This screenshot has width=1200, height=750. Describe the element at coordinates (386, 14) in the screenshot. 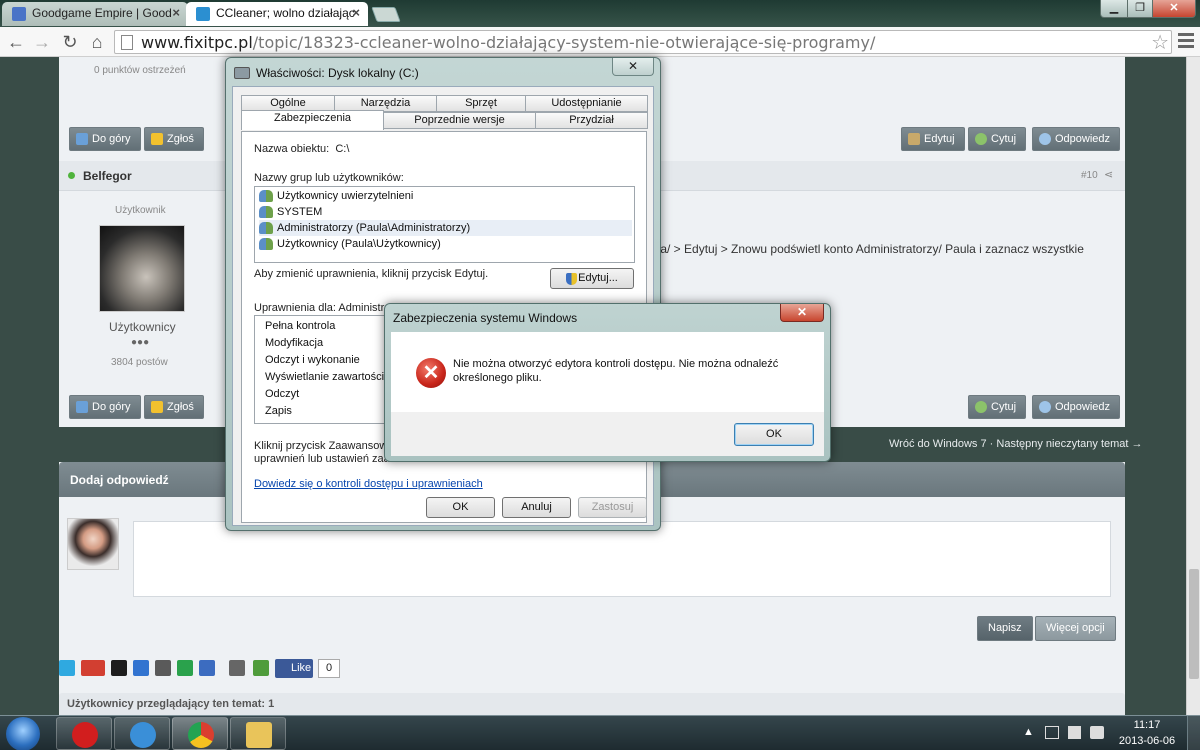

I see `new-tab-button` at that location.